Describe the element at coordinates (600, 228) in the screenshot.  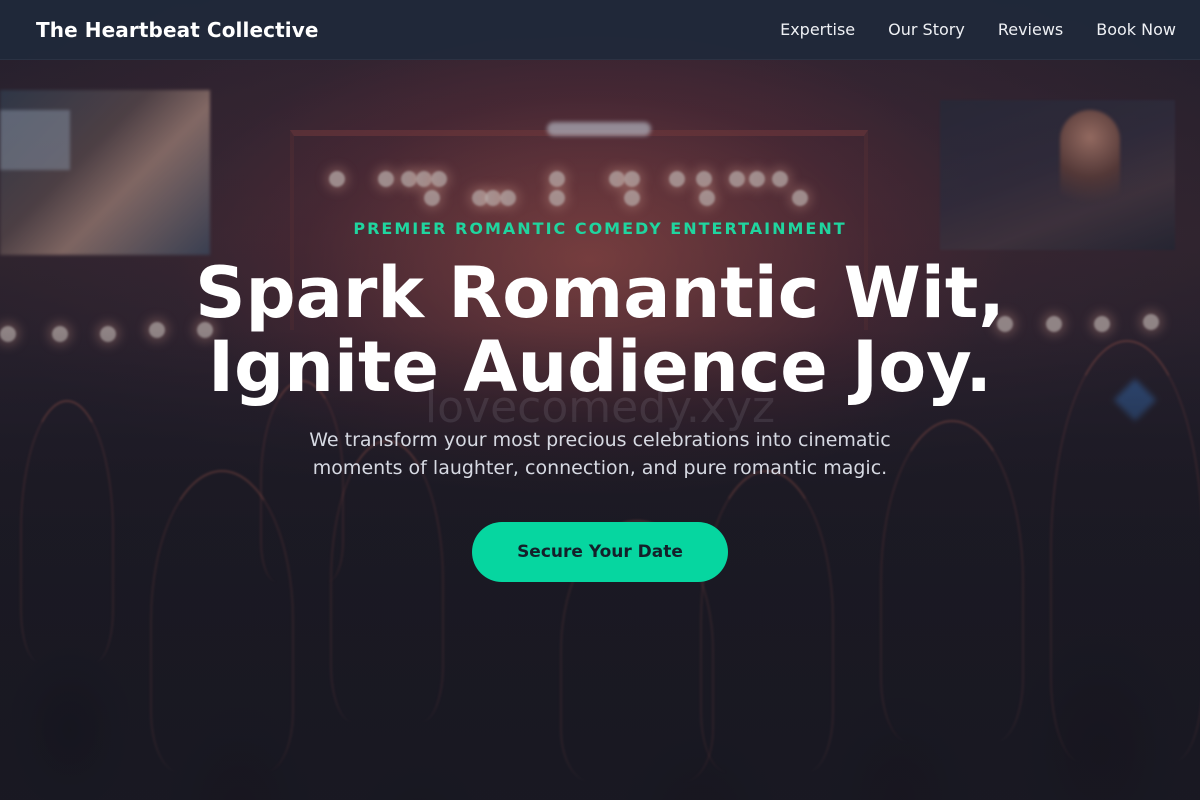
I see `hero-eyebrow: PREMIER ROMANTIC COMEDY ENTERTAINMENT` at that location.